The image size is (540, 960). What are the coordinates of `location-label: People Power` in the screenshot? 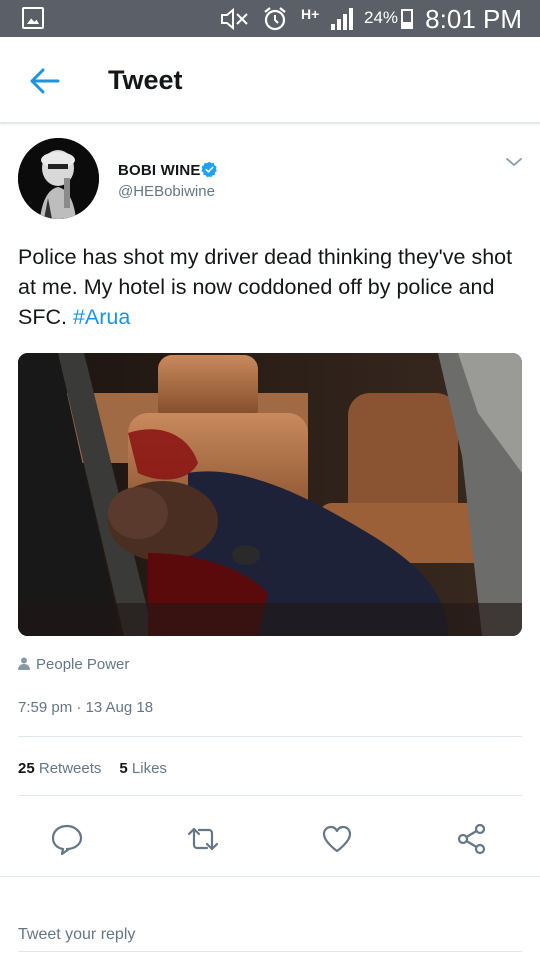 It's located at (83, 664).